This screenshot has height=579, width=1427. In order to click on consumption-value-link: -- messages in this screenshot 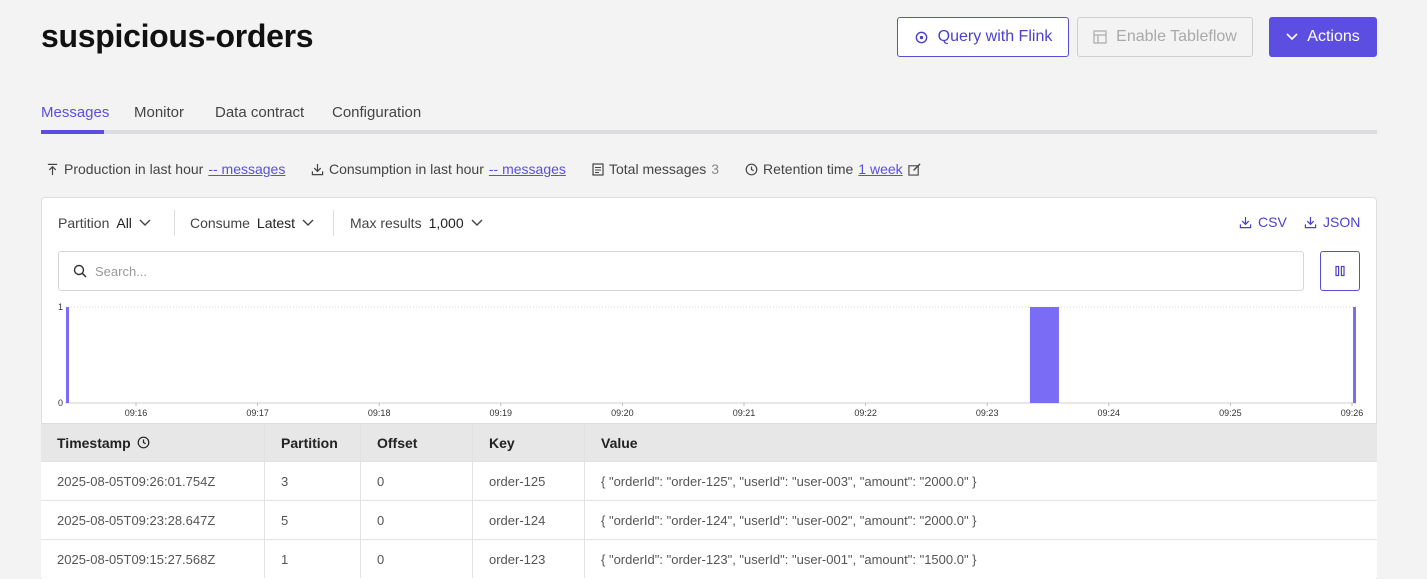, I will do `click(527, 169)`.